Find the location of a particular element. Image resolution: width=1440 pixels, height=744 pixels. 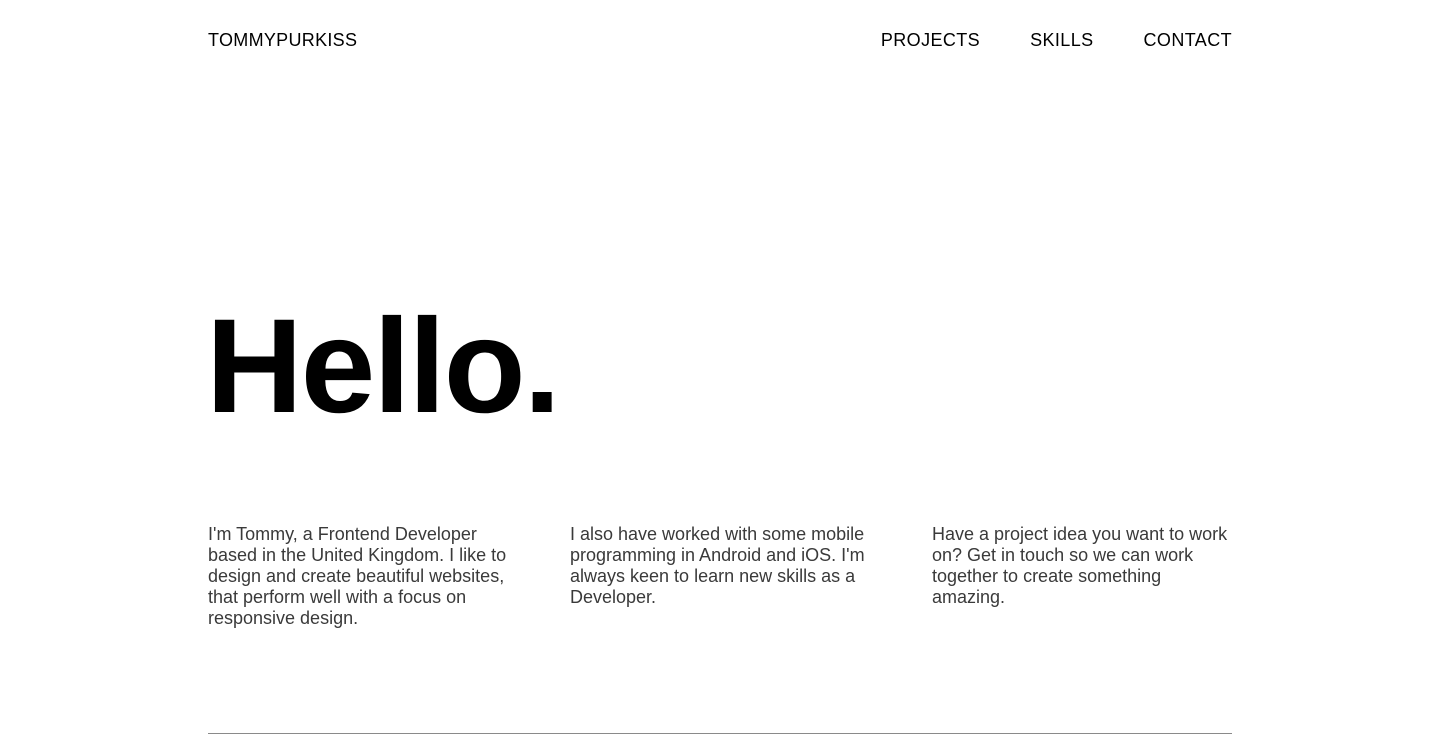

nav-link-contact: CONTACT is located at coordinates (1188, 40).